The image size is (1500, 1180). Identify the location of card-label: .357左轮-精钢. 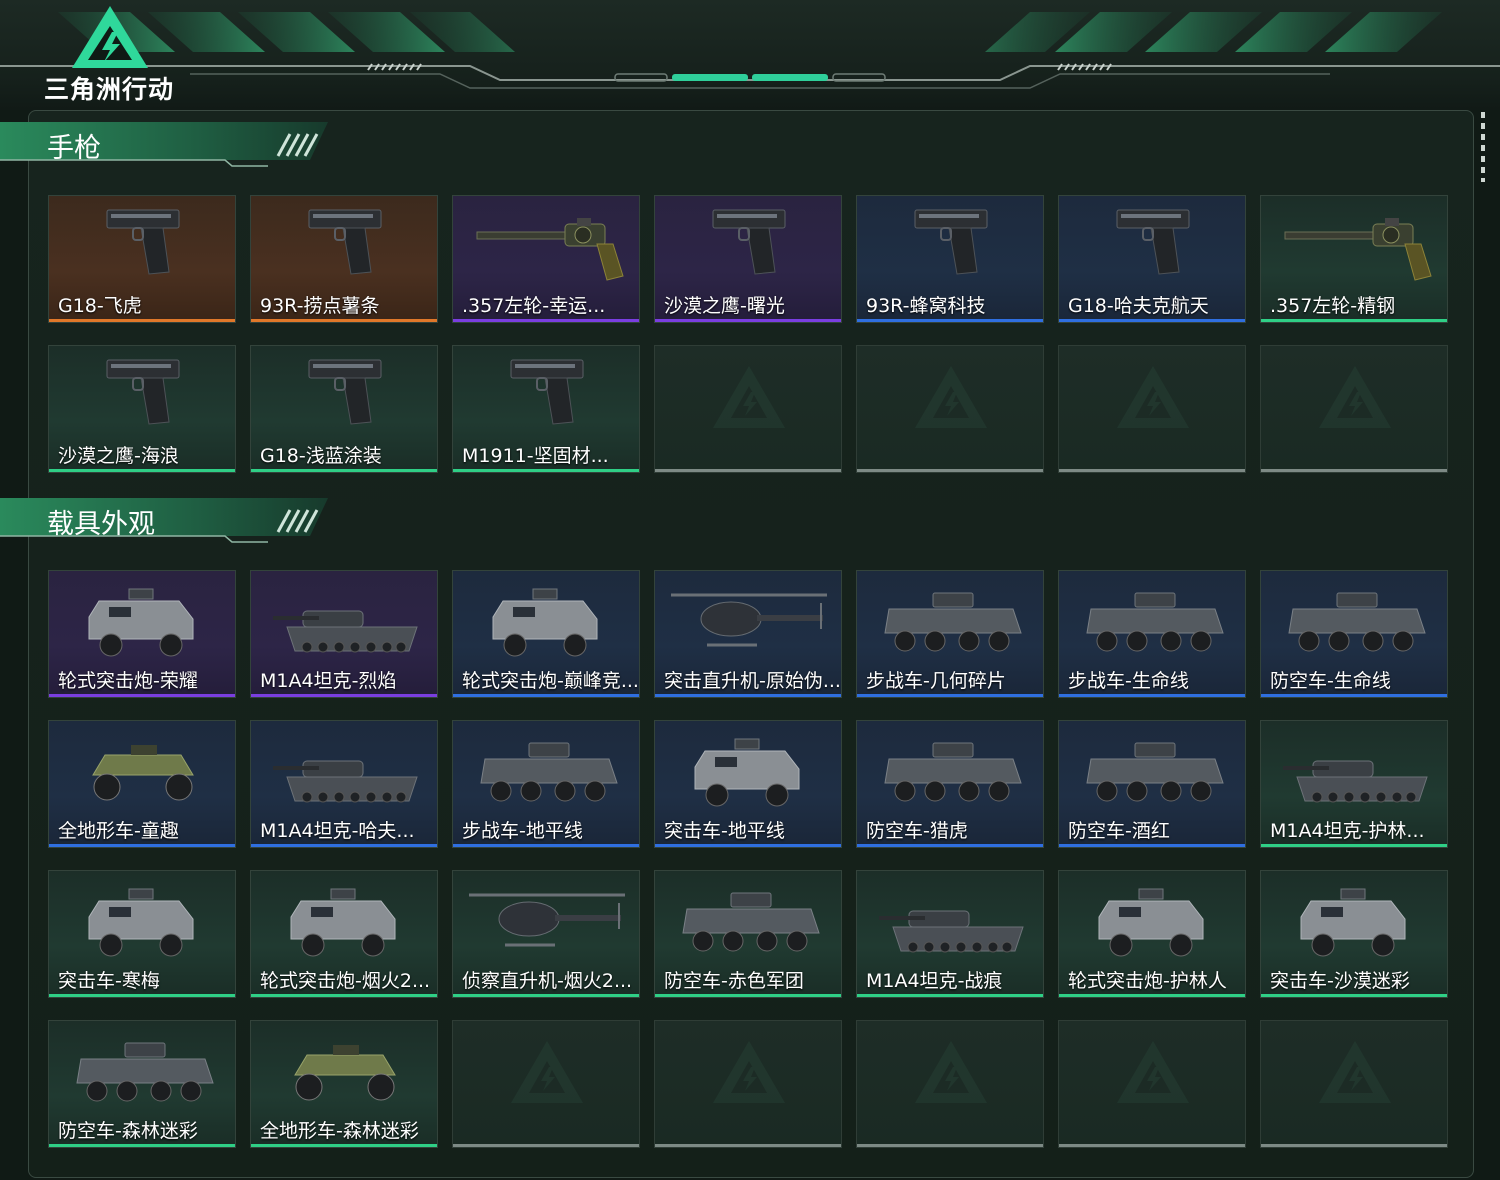
(1333, 306).